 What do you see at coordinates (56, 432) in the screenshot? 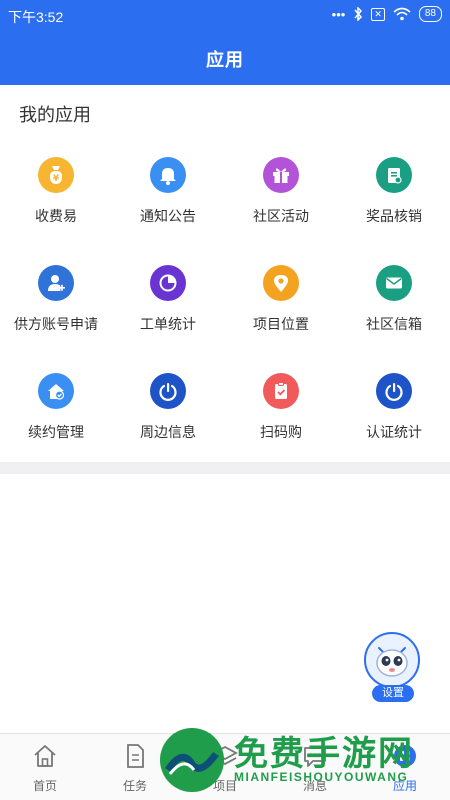
I see `app-label: 续约管理` at bounding box center [56, 432].